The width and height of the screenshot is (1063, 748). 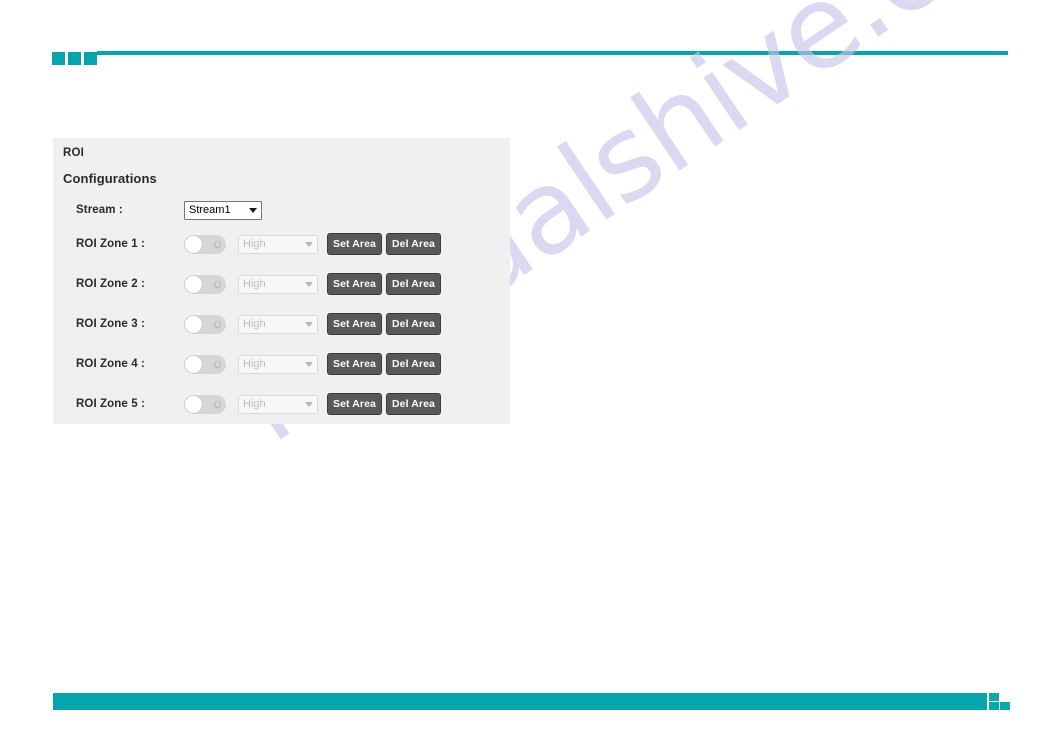 What do you see at coordinates (99, 209) in the screenshot?
I see `stream-label: Stream :` at bounding box center [99, 209].